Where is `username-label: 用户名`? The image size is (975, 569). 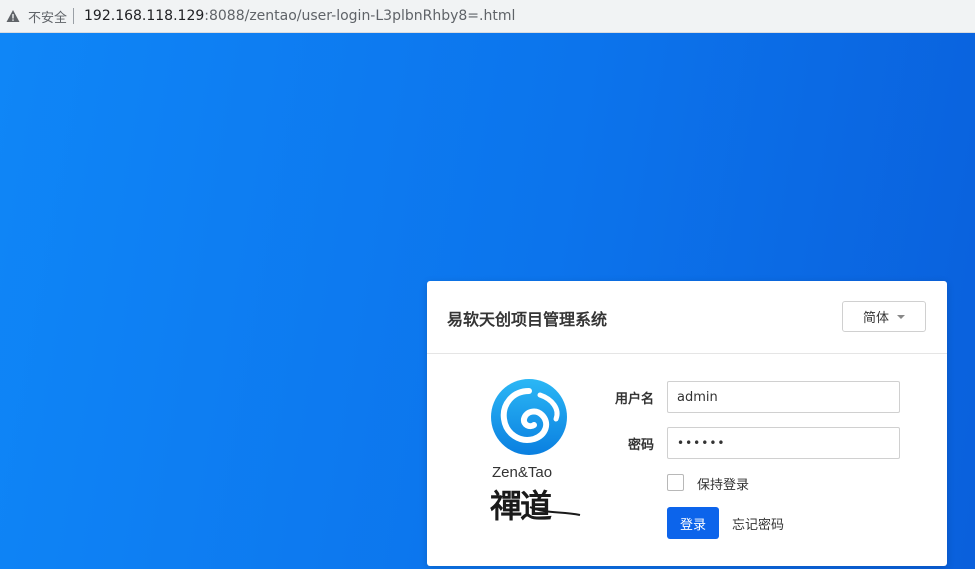 username-label: 用户名 is located at coordinates (634, 399).